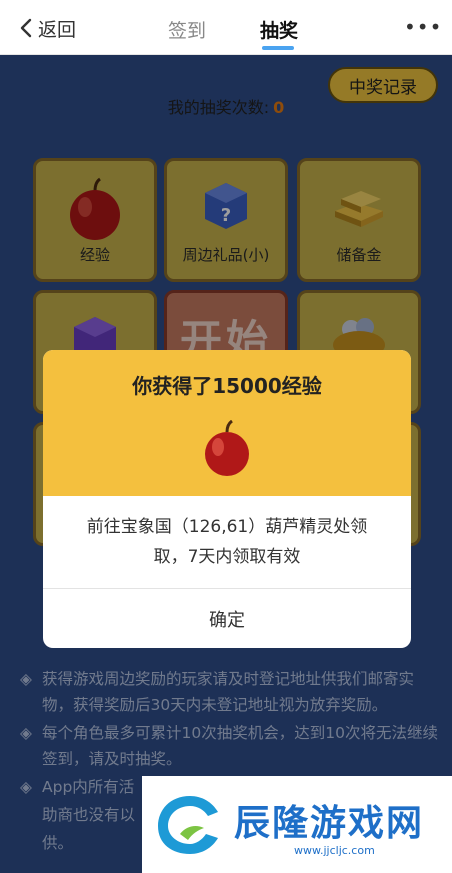 Image resolution: width=452 pixels, height=873 pixels. Describe the element at coordinates (278, 48) in the screenshot. I see `active-tab-indicator` at that location.